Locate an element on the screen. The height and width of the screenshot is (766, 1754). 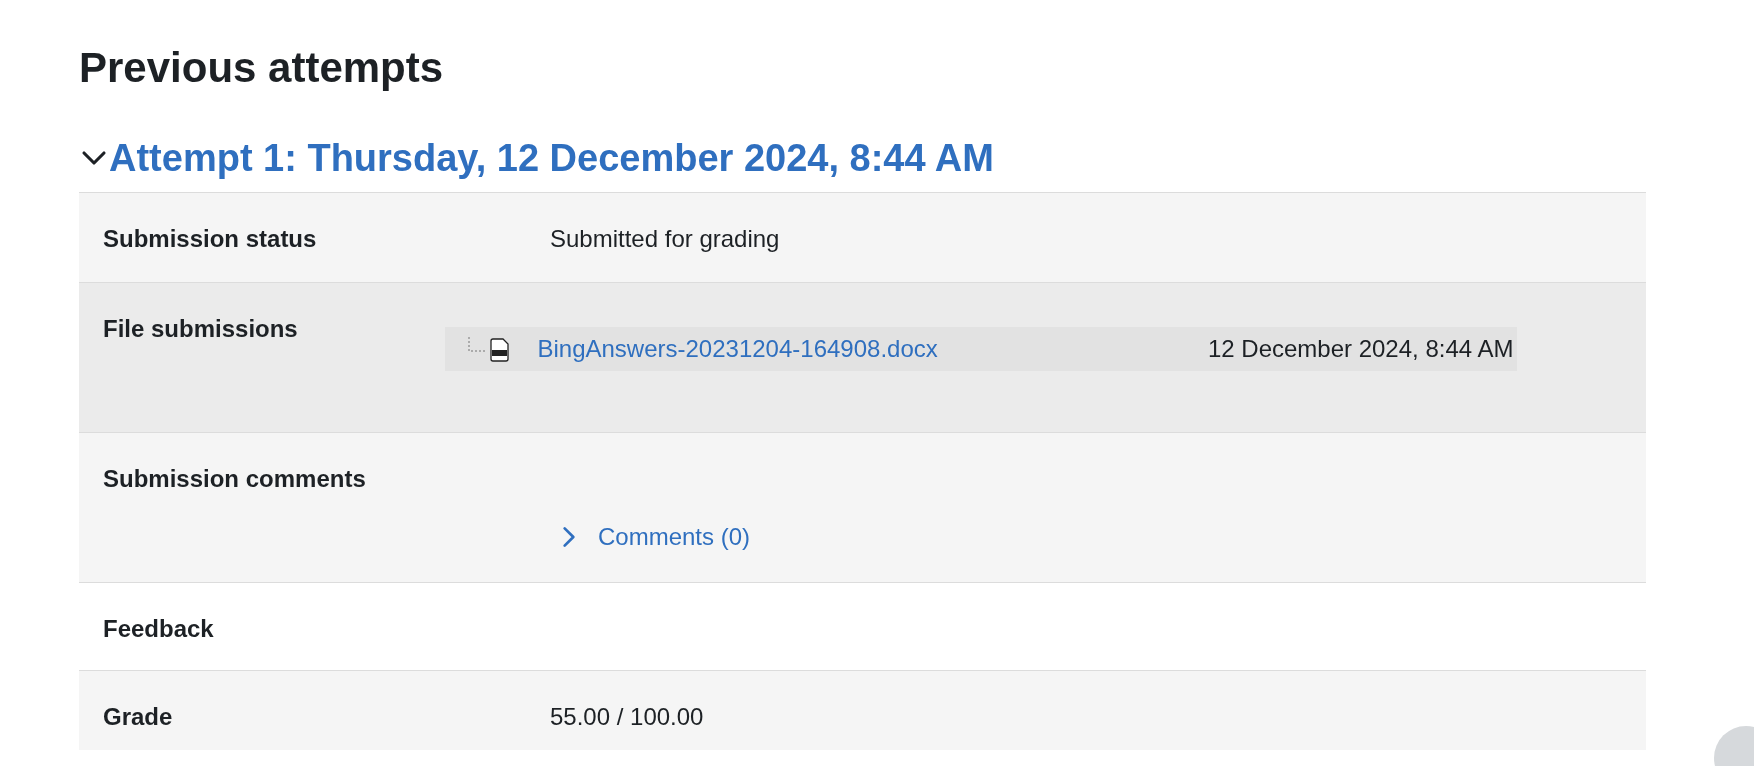
row-label: File submissions is located at coordinates (200, 329).